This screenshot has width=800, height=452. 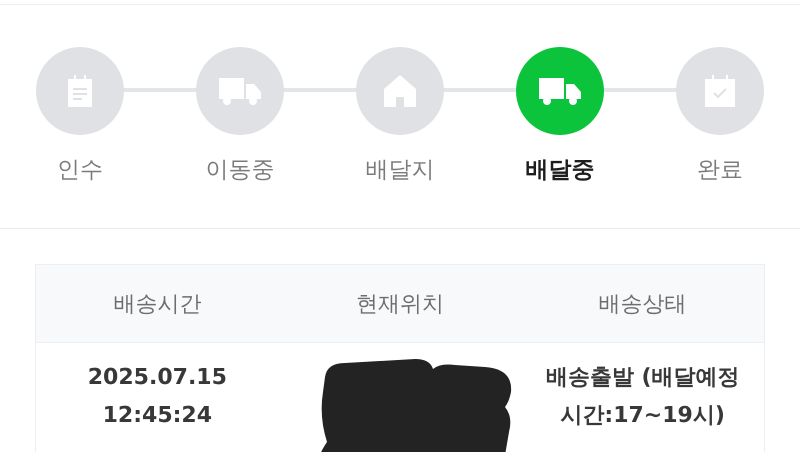 What do you see at coordinates (642, 397) in the screenshot?
I see `table-cell-text: 배송출발 (배달예정 시간:17~19시)` at bounding box center [642, 397].